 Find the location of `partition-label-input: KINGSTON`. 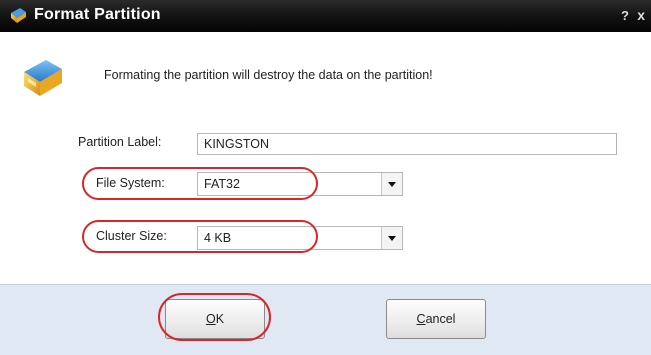

partition-label-input: KINGSTON is located at coordinates (407, 144).